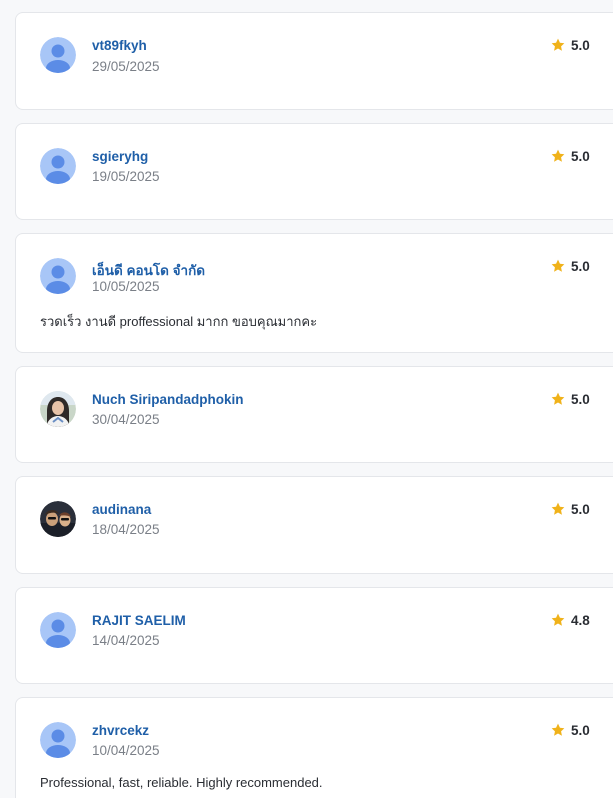  Describe the element at coordinates (126, 419) in the screenshot. I see `review-date: 30/04/2025` at that location.